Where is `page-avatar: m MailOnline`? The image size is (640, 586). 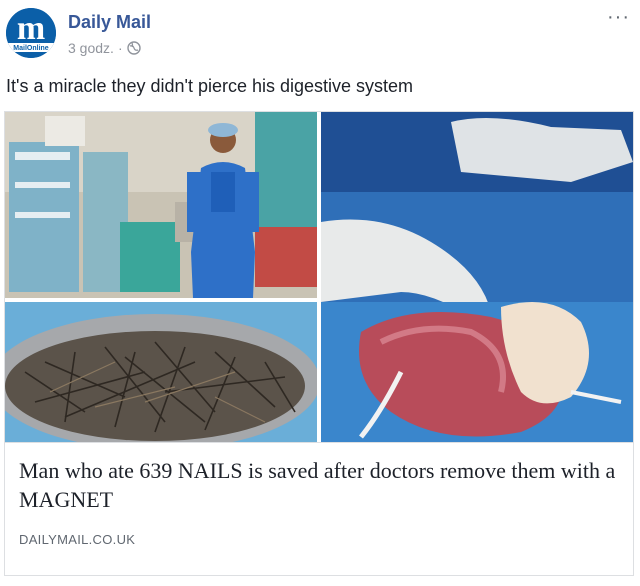 page-avatar: m MailOnline is located at coordinates (31, 33).